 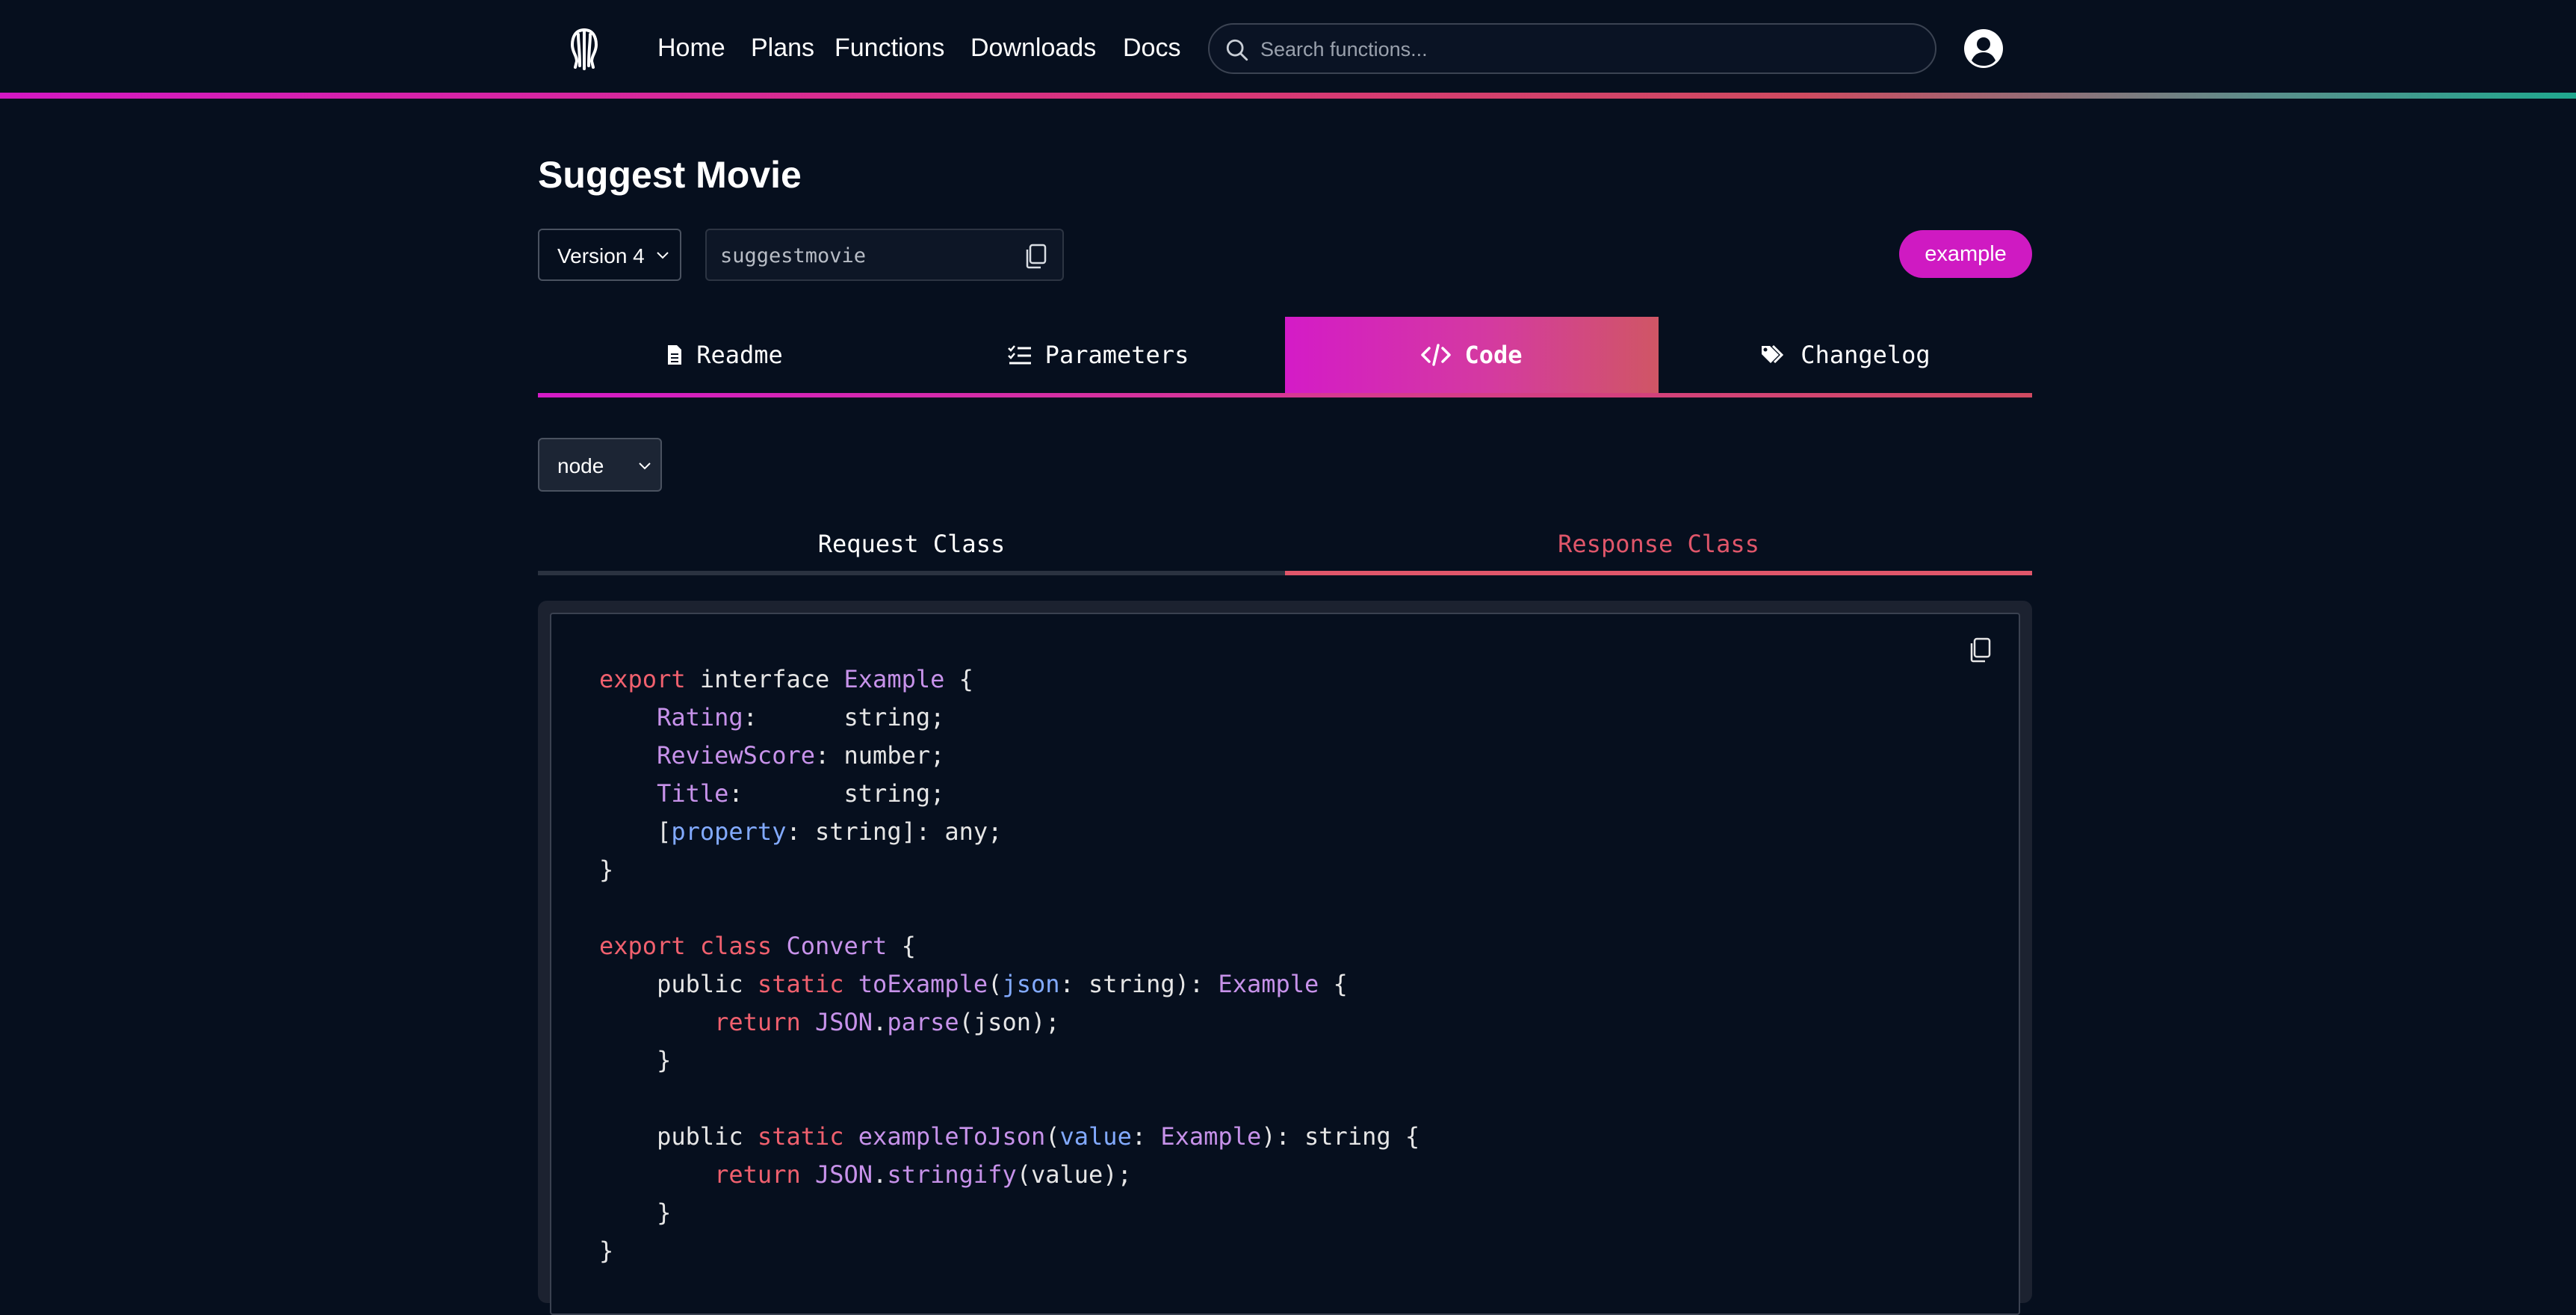 I want to click on code-line: export class Convert {, so click(x=757, y=946).